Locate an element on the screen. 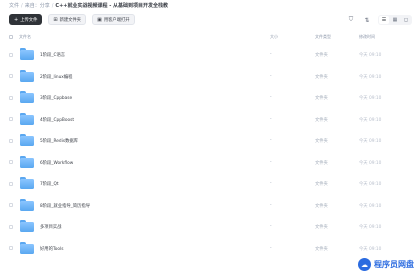 The height and width of the screenshot is (276, 420). watermark: ☁ 程序员网盘 is located at coordinates (386, 264).